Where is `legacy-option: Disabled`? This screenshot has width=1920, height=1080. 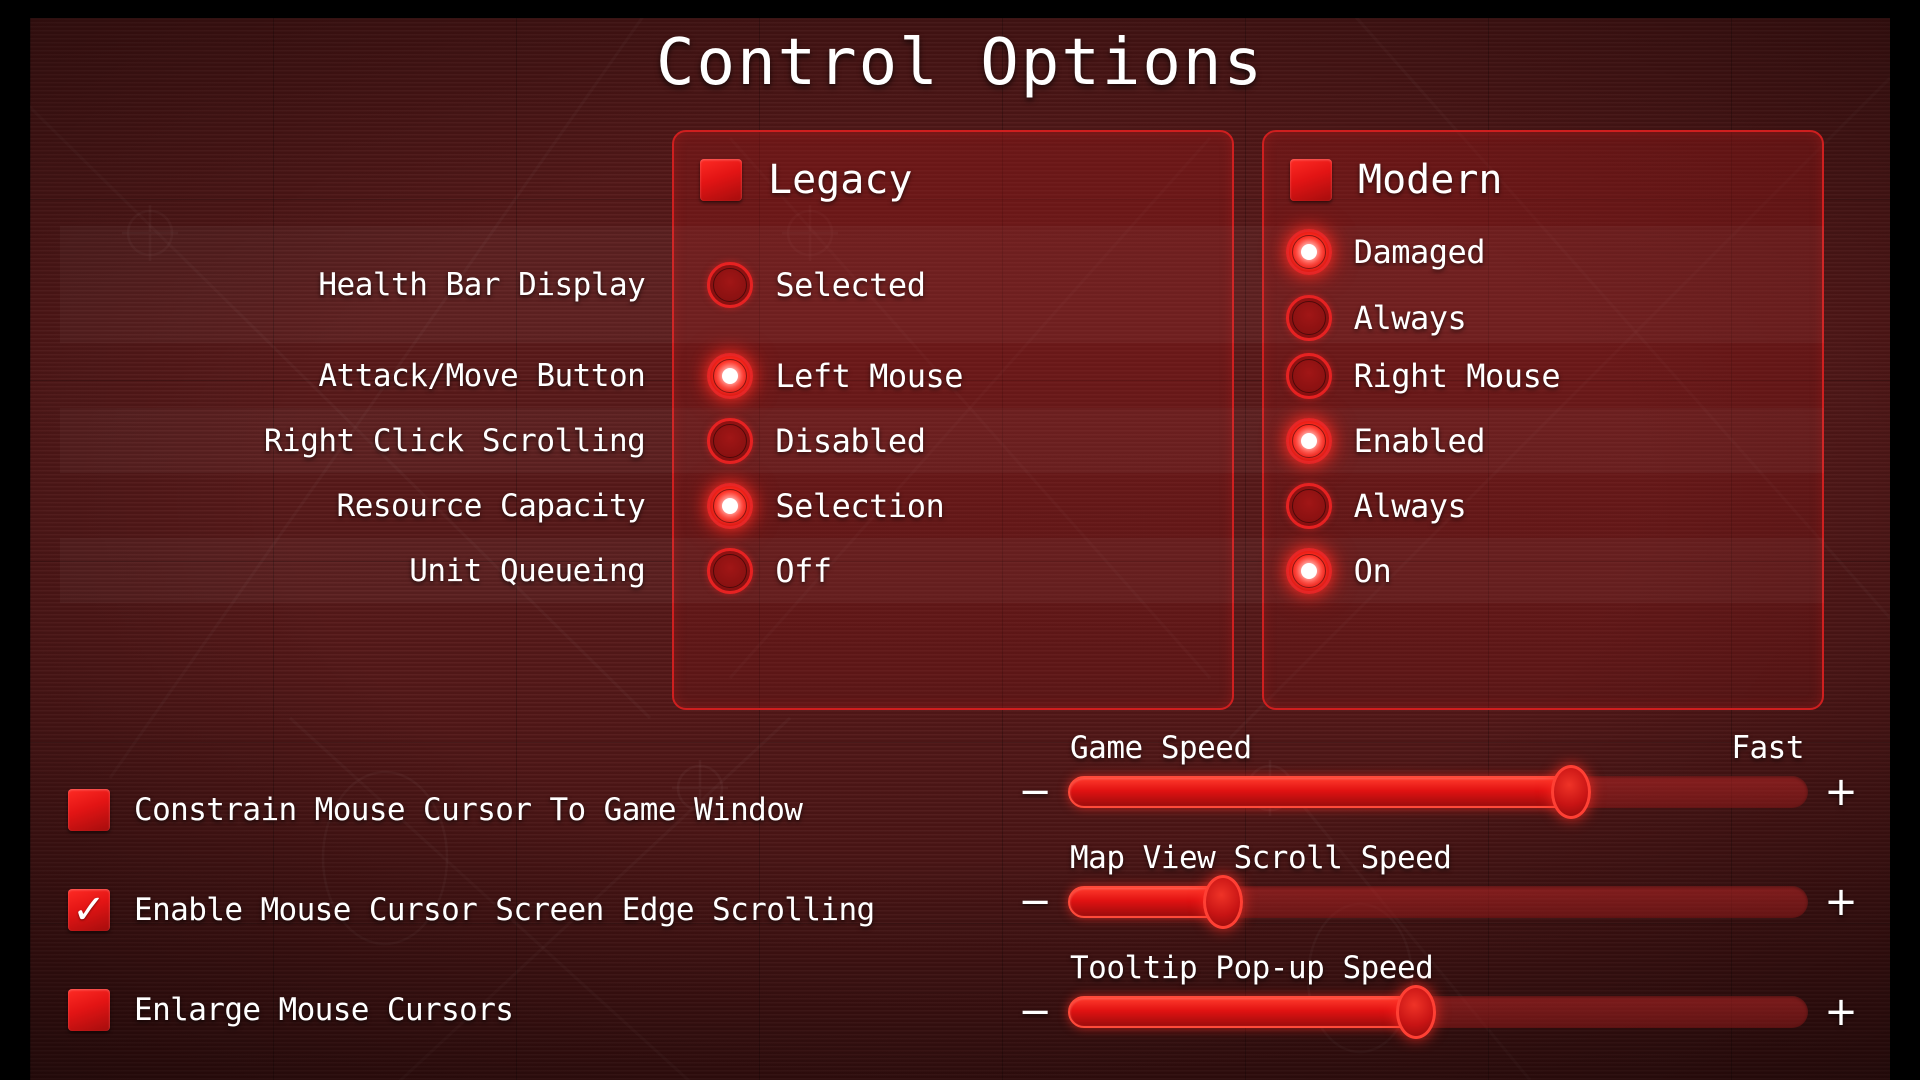 legacy-option: Disabled is located at coordinates (816, 440).